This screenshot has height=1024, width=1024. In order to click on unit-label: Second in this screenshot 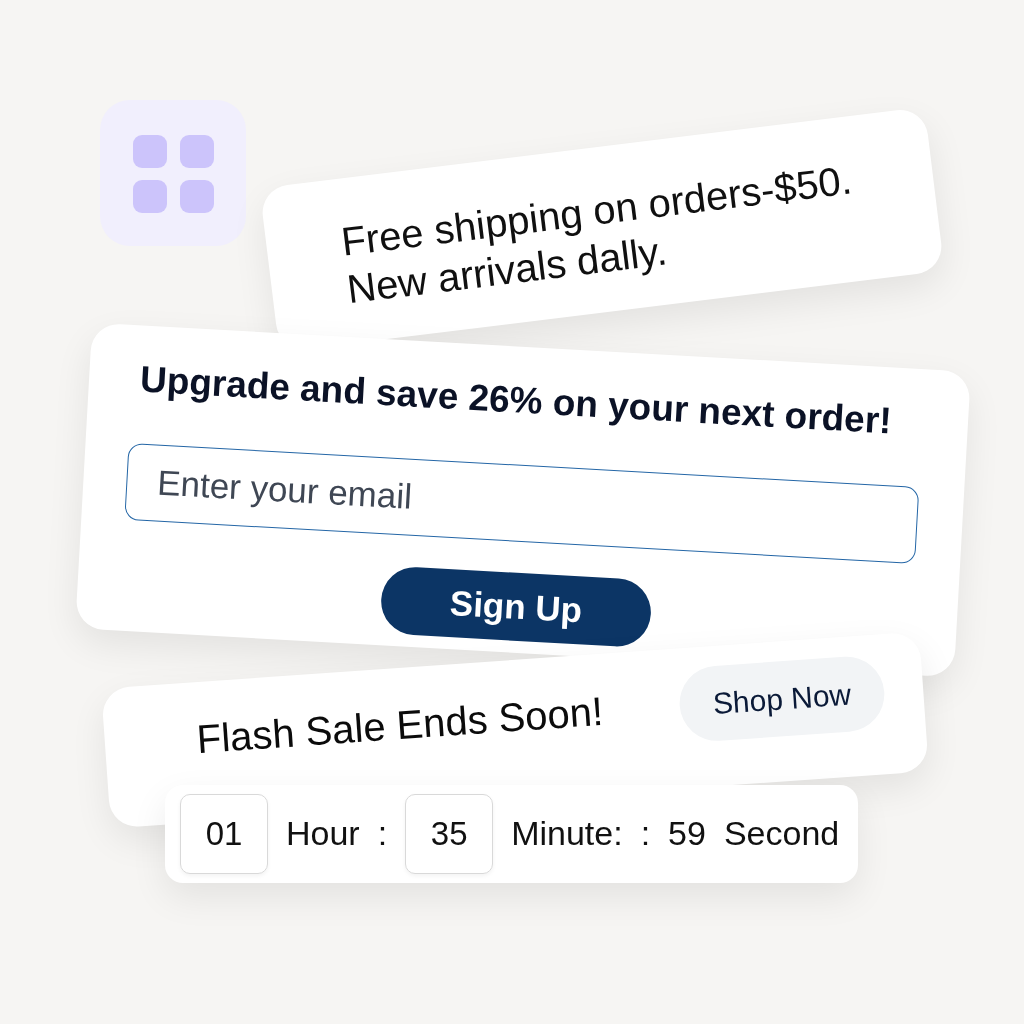, I will do `click(781, 834)`.